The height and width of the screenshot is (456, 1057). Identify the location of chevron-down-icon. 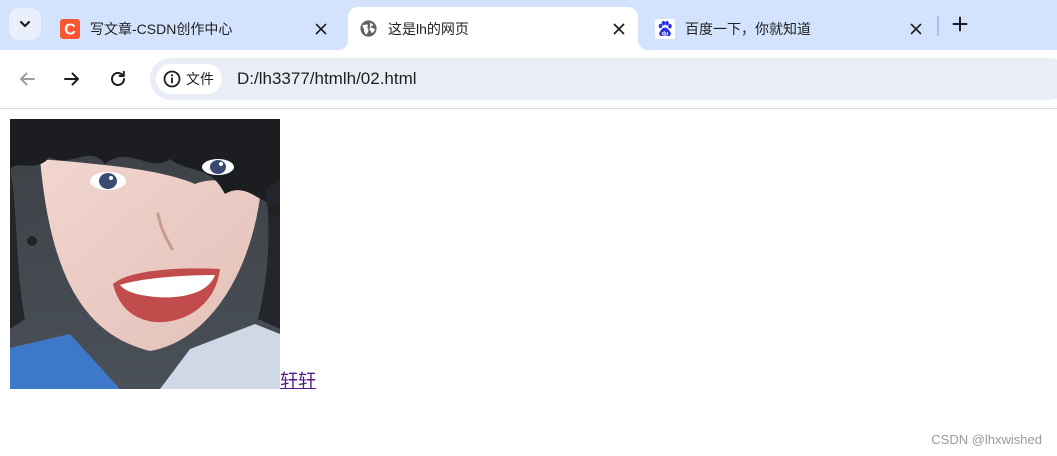
(25, 24).